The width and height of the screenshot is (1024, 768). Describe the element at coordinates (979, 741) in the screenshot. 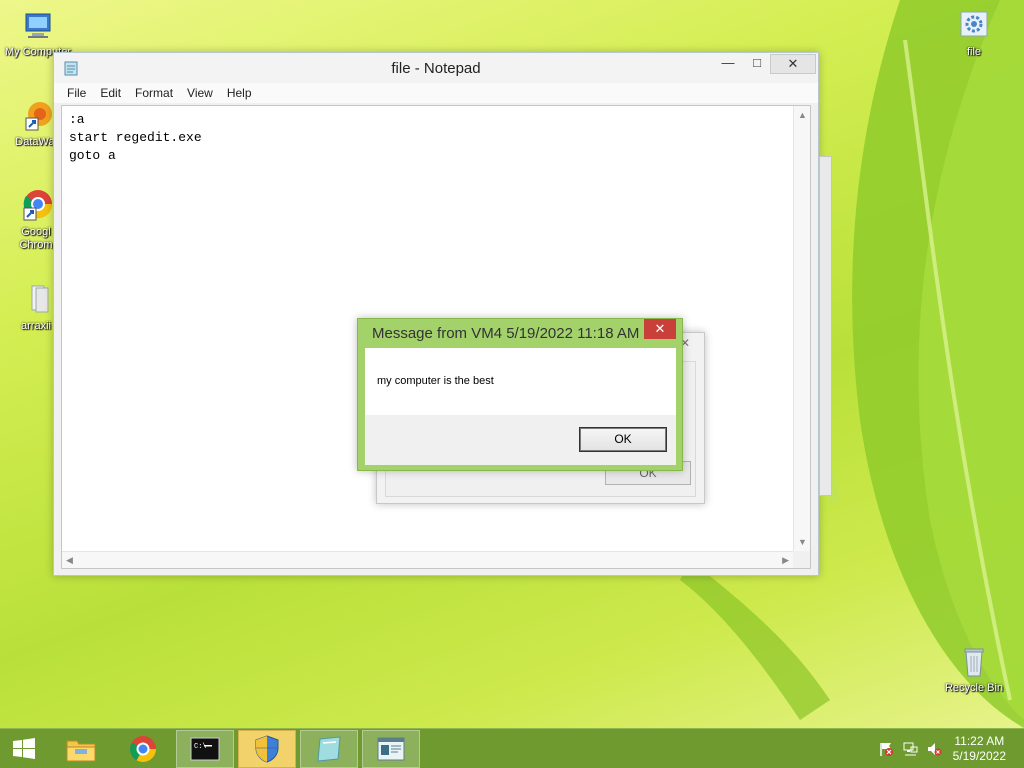

I see `clock-time: 11:22 AM` at that location.